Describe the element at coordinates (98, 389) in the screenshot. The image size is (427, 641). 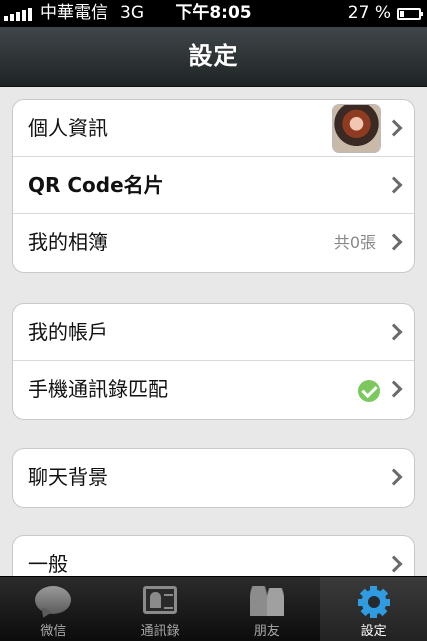
I see `row-label: 手機通訊錄匹配` at that location.